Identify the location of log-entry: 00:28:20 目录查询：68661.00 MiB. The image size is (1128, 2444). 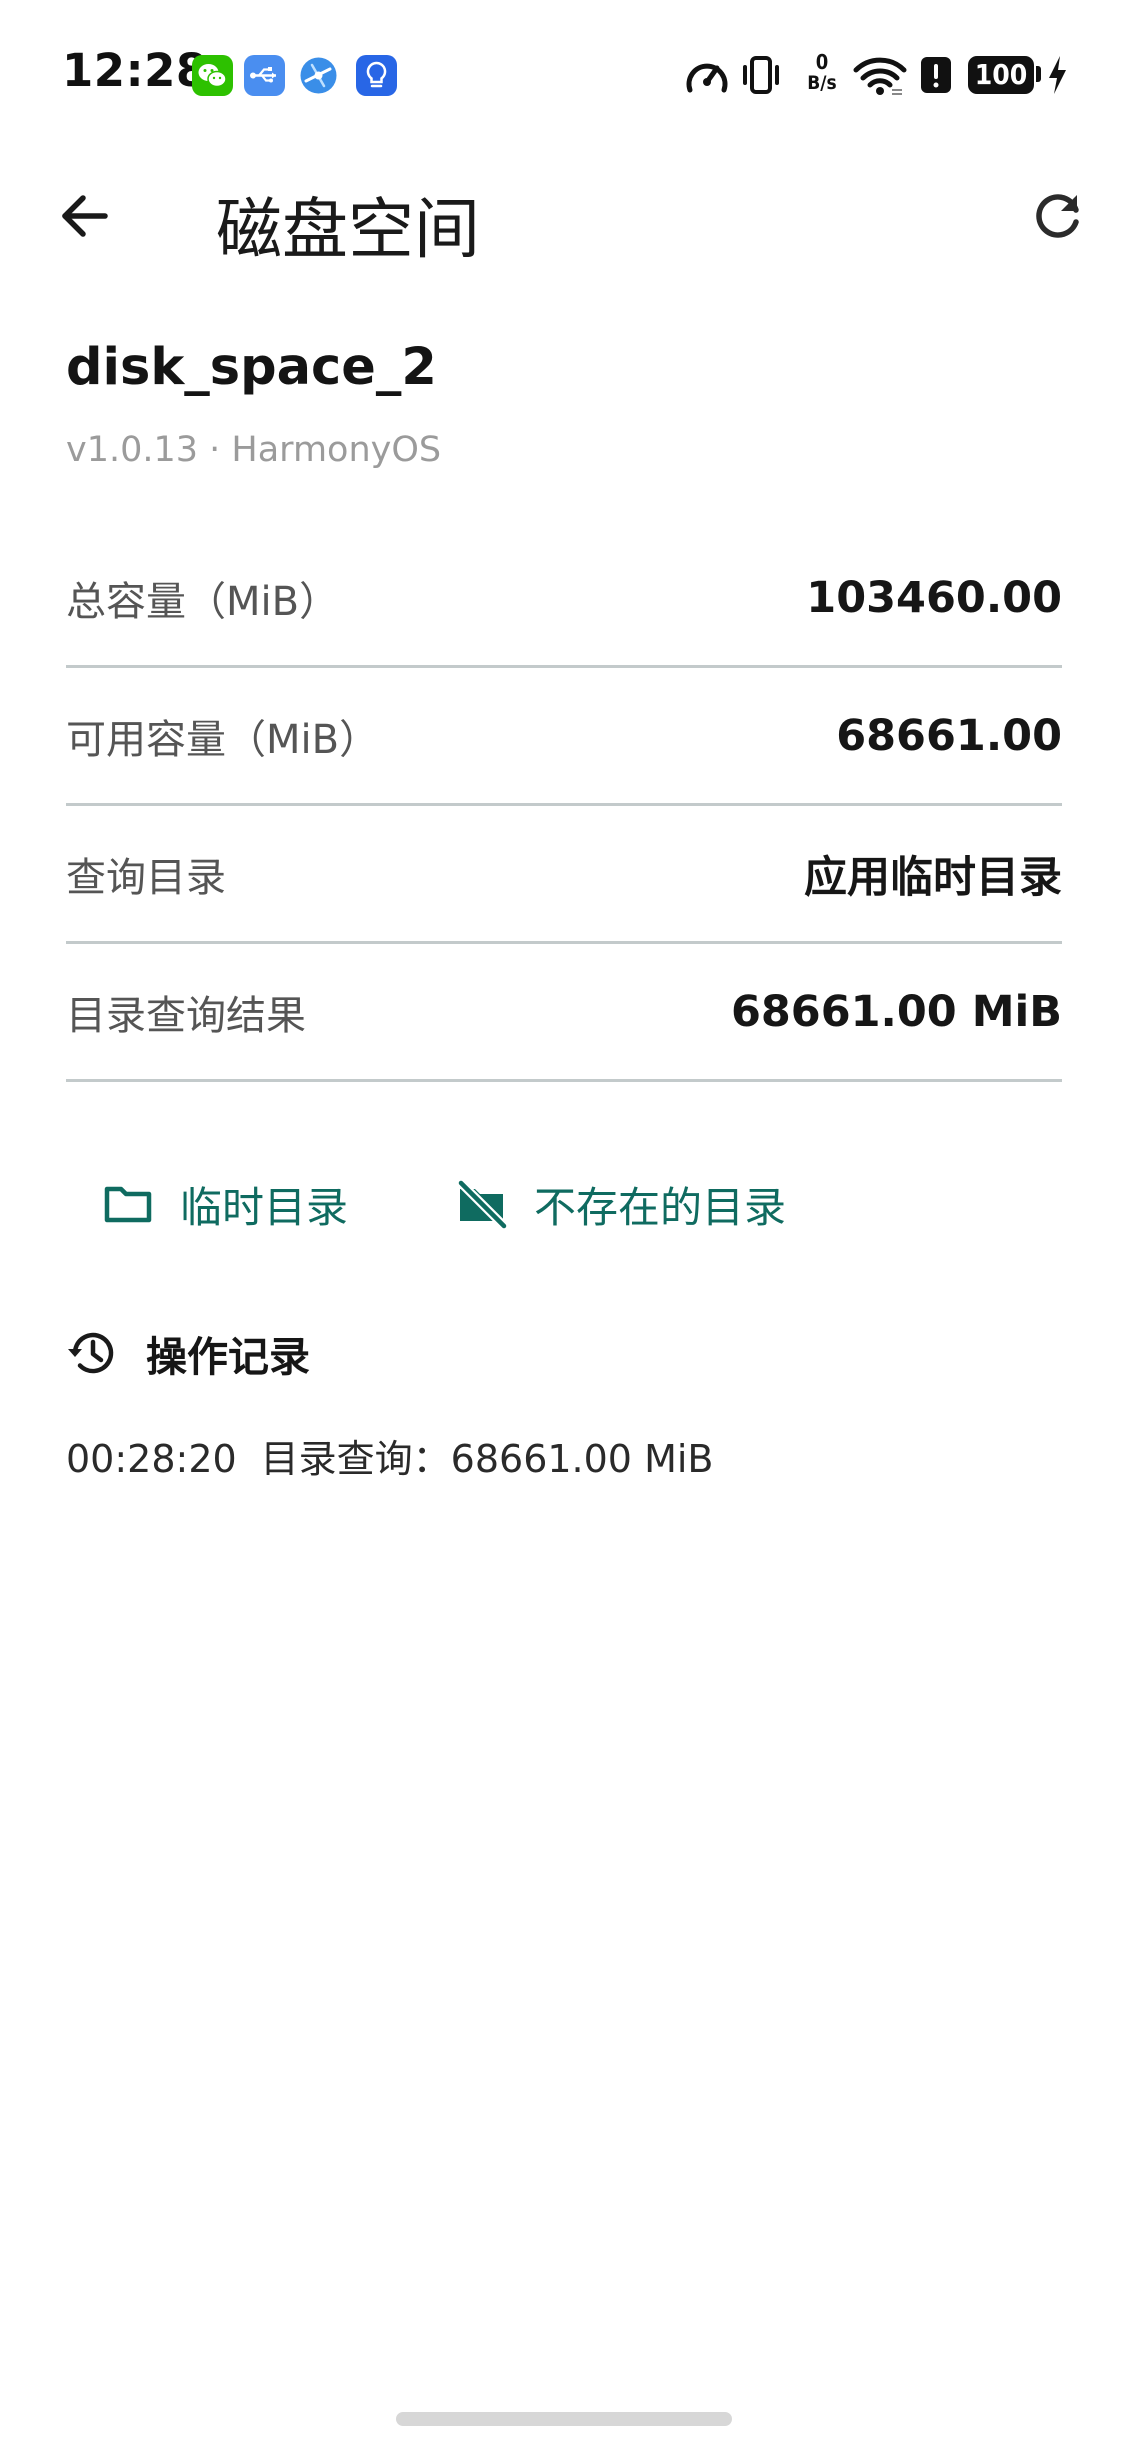
(389, 1455).